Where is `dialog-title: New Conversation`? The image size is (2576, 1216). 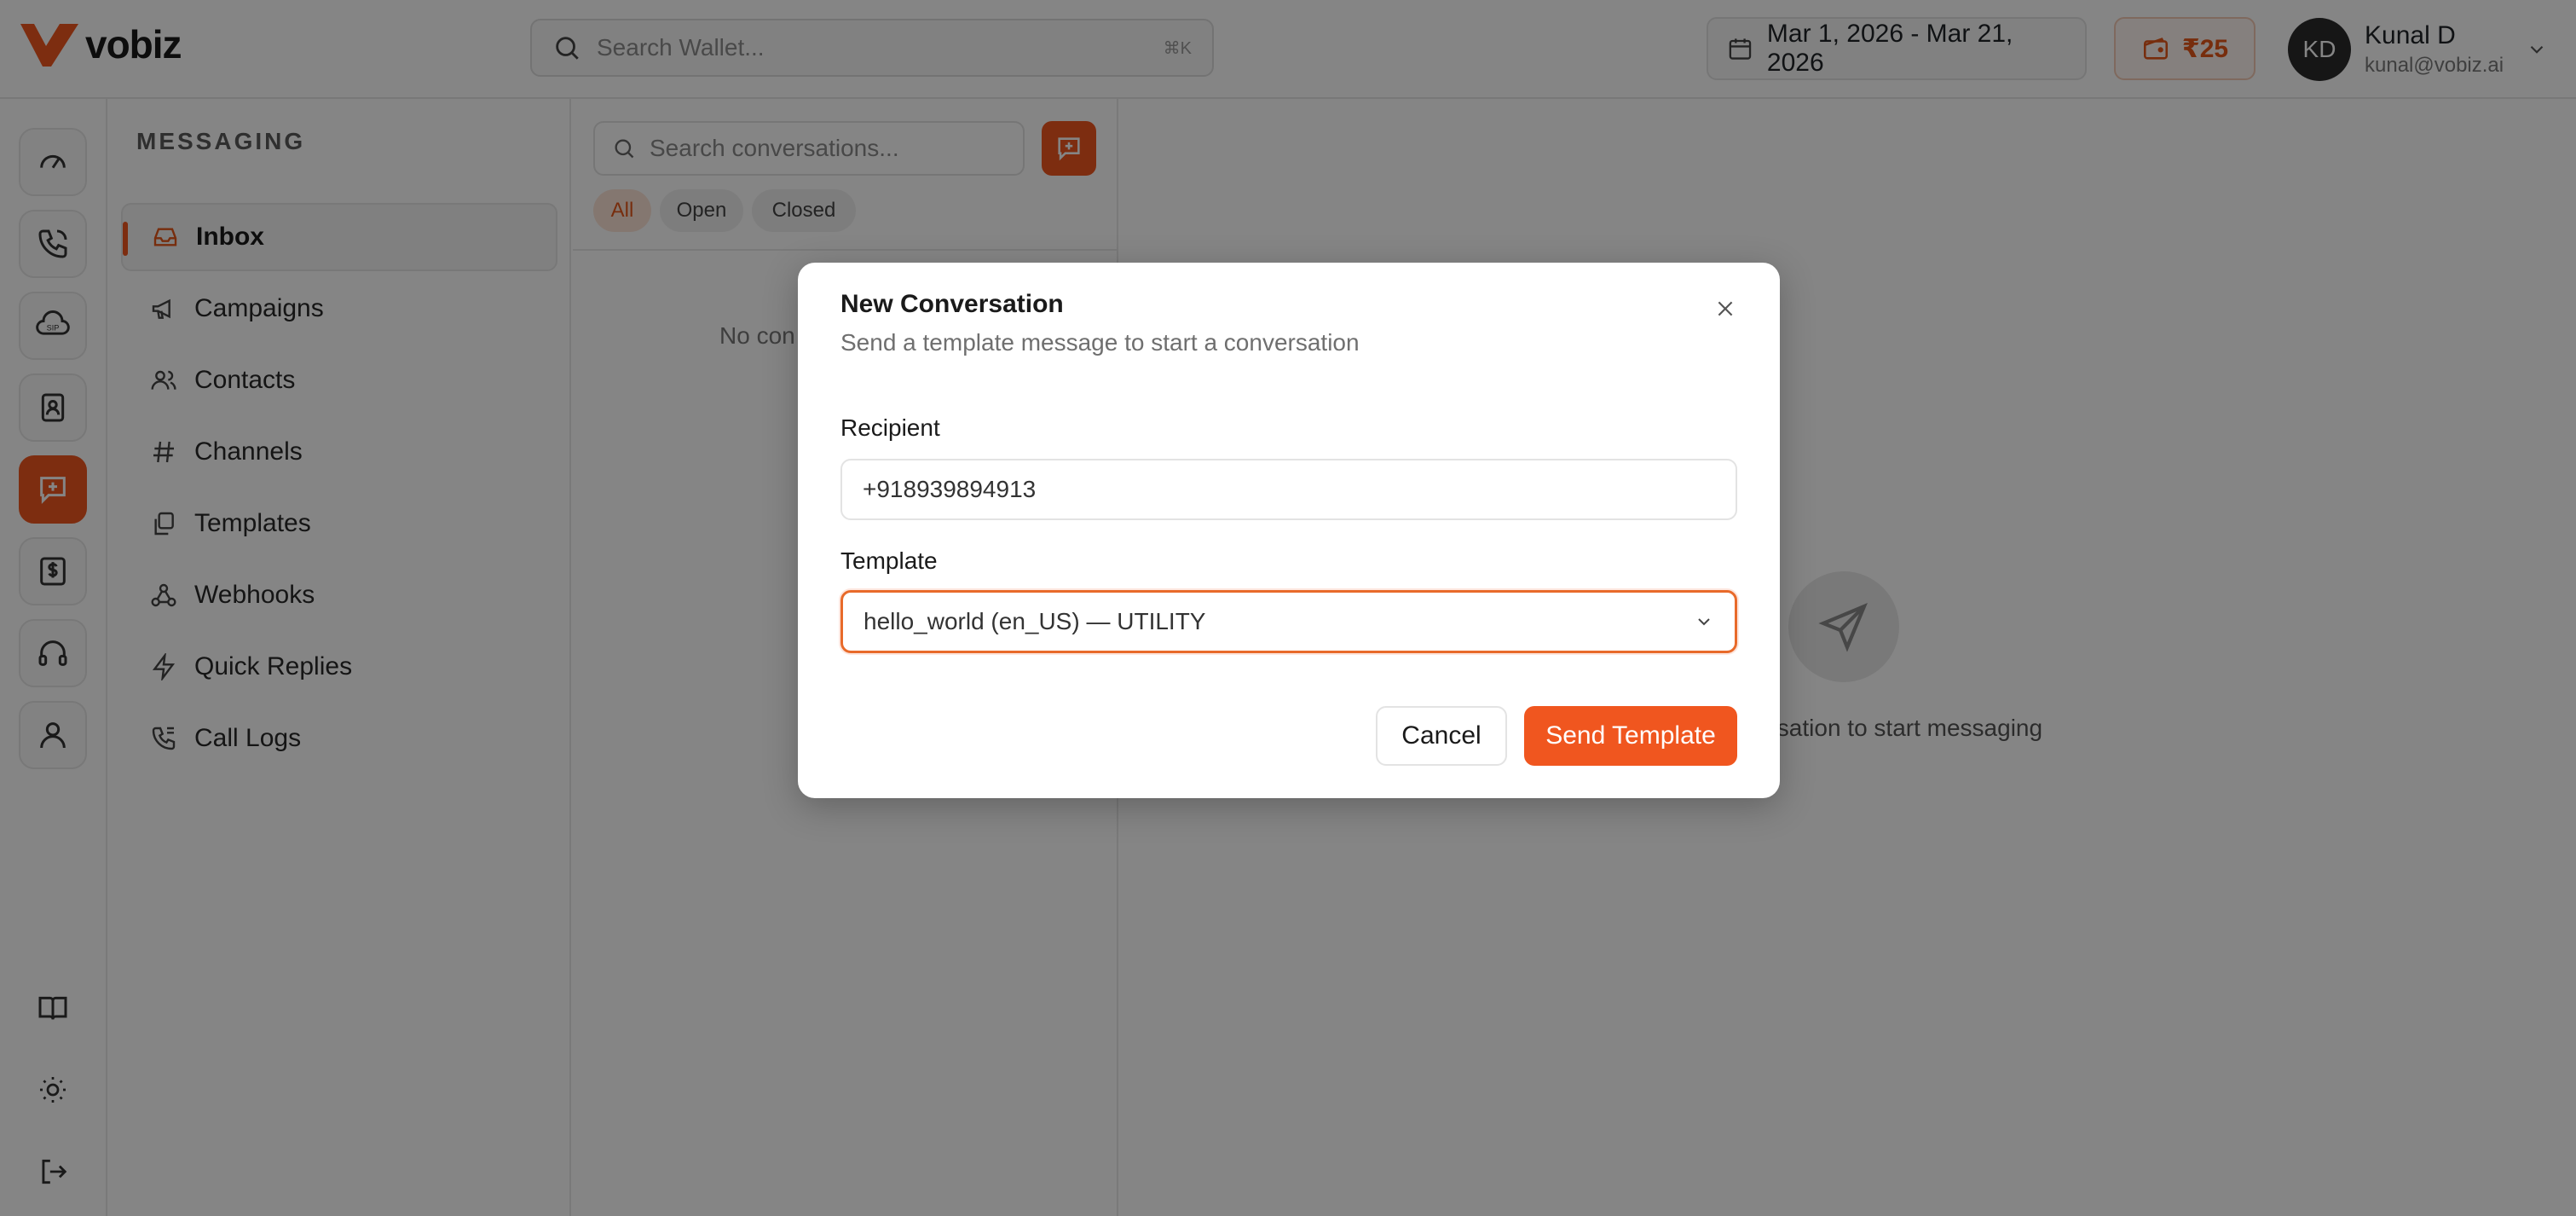
dialog-title: New Conversation is located at coordinates (952, 304).